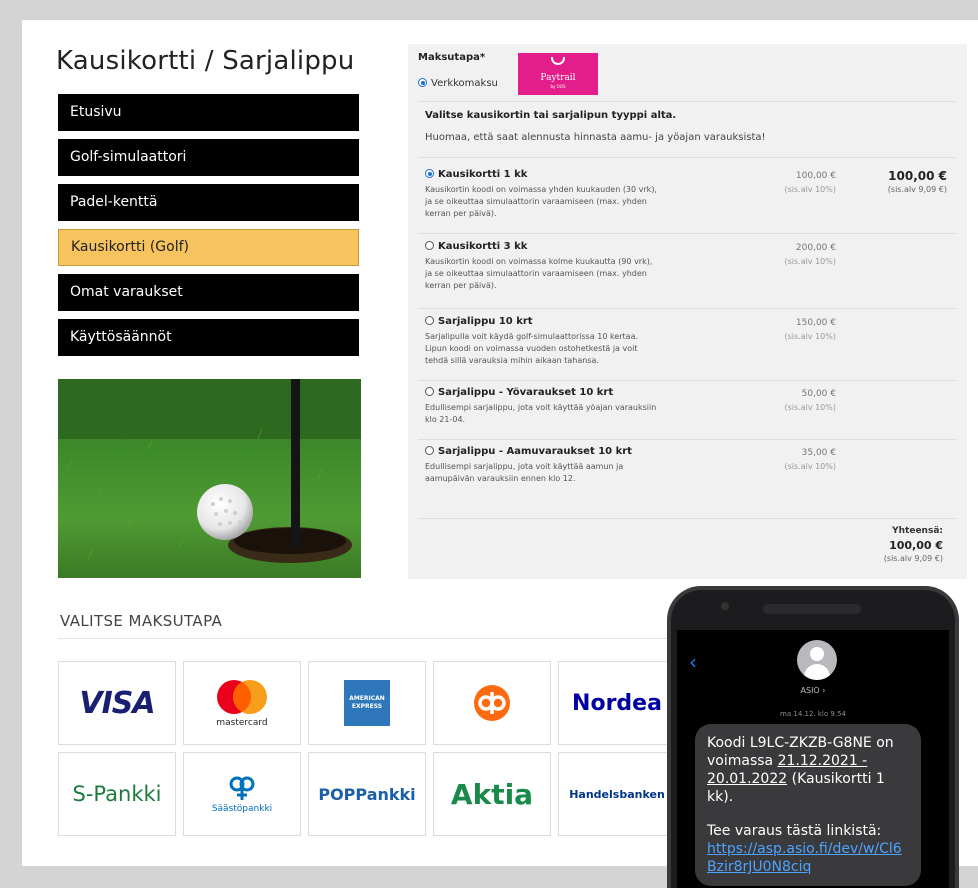 Image resolution: width=978 pixels, height=888 pixels. I want to click on phone-speaker, so click(812, 609).